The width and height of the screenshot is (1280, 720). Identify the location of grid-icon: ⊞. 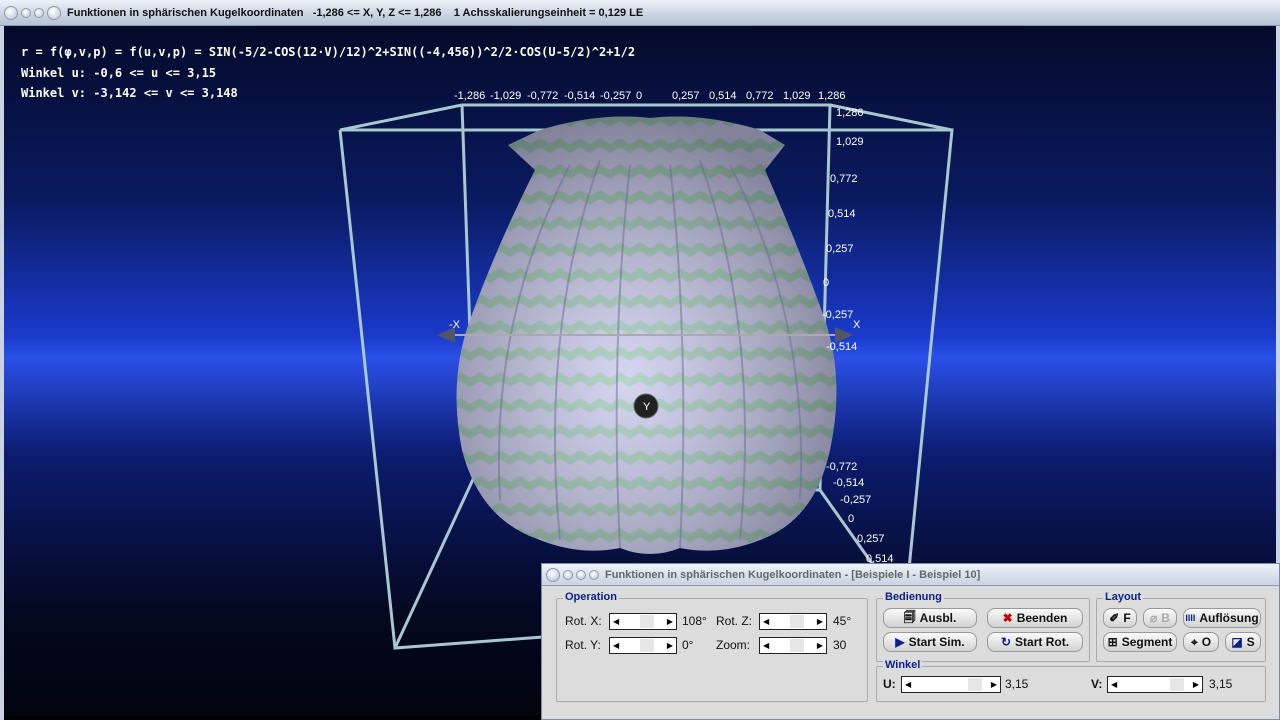
(1112, 642).